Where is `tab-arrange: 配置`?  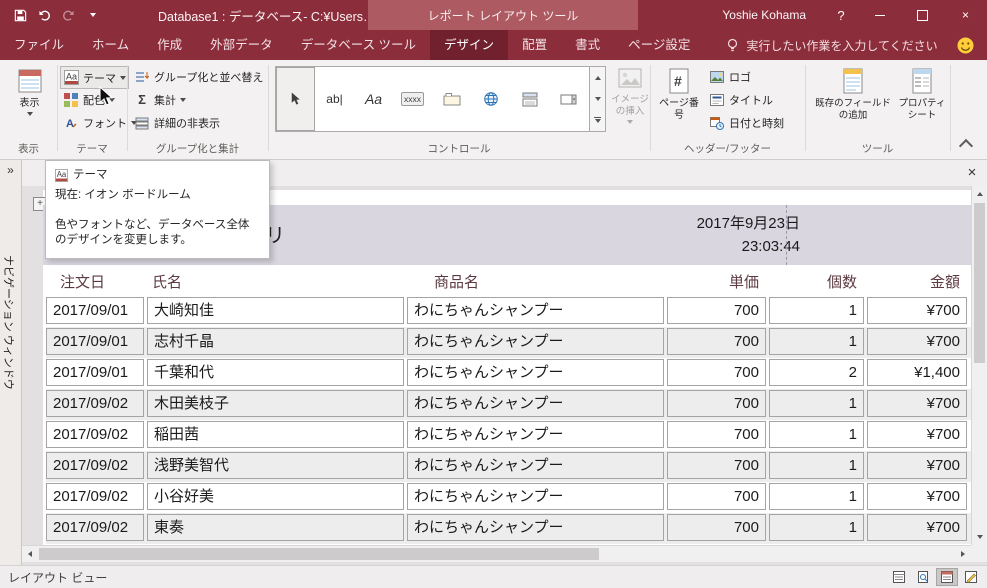
tab-arrange: 配置 is located at coordinates (534, 45).